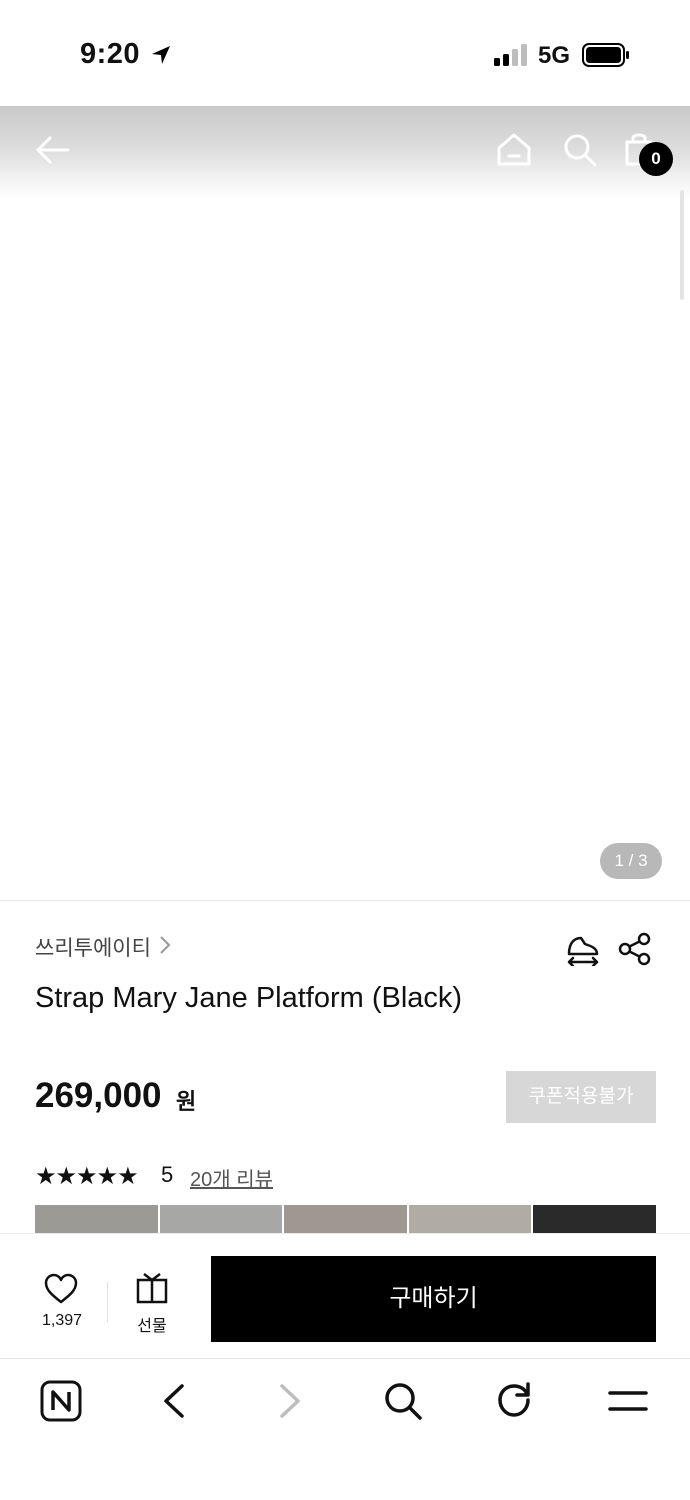 Image resolution: width=690 pixels, height=1500 pixels. Describe the element at coordinates (628, 1401) in the screenshot. I see `menu-icon` at that location.